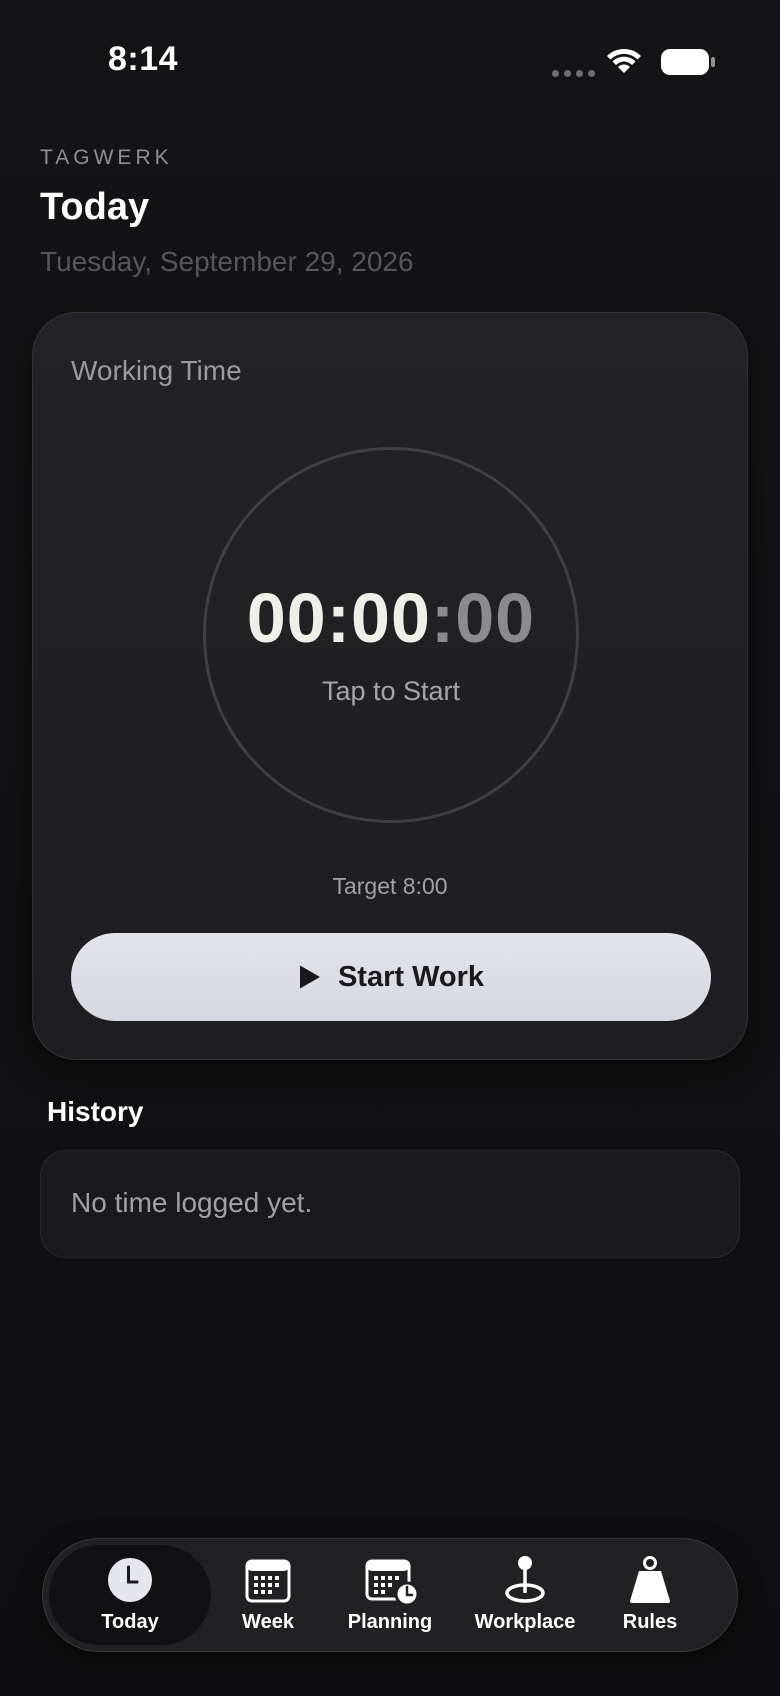 Image resolution: width=780 pixels, height=1696 pixels. I want to click on tab-planning-label: Planning, so click(390, 1622).